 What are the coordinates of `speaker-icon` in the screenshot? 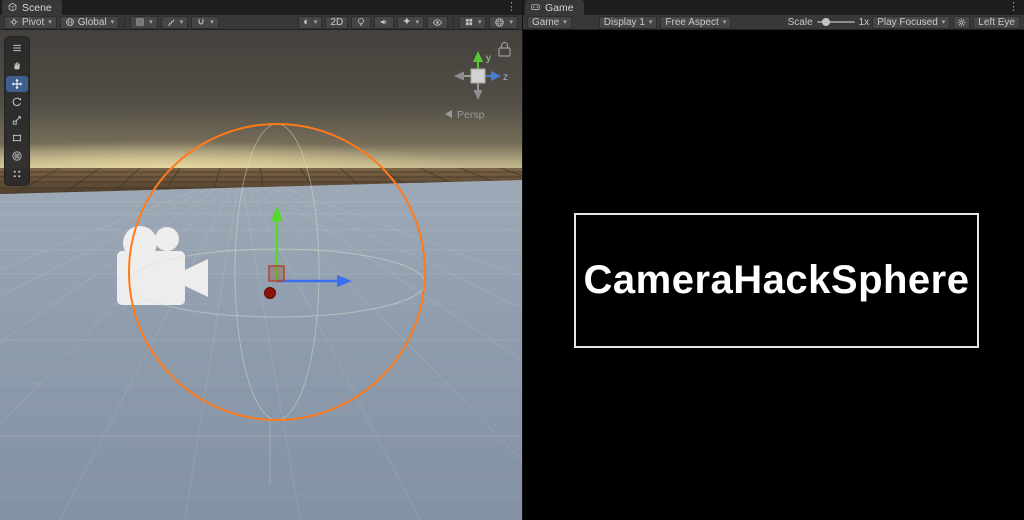 It's located at (384, 22).